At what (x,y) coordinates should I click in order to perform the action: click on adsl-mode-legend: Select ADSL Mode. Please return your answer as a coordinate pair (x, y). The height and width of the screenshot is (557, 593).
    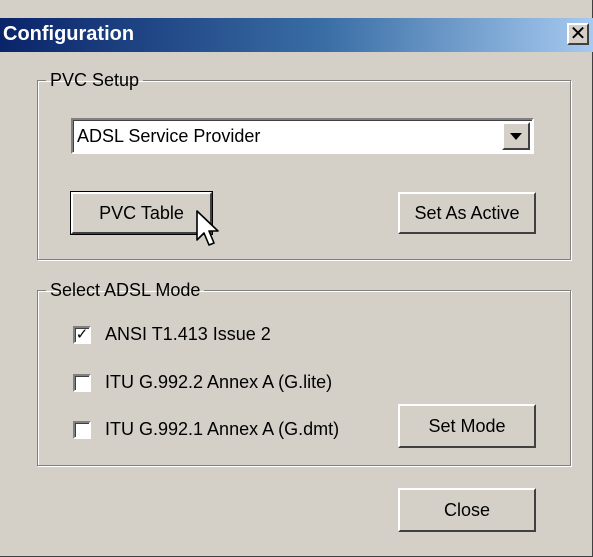
    Looking at the image, I should click on (125, 290).